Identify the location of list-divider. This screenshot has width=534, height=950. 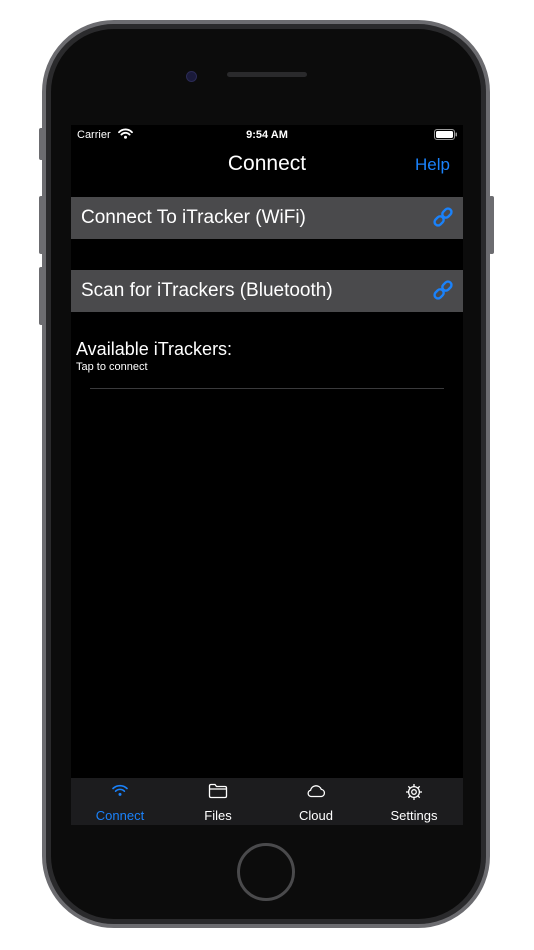
(267, 388).